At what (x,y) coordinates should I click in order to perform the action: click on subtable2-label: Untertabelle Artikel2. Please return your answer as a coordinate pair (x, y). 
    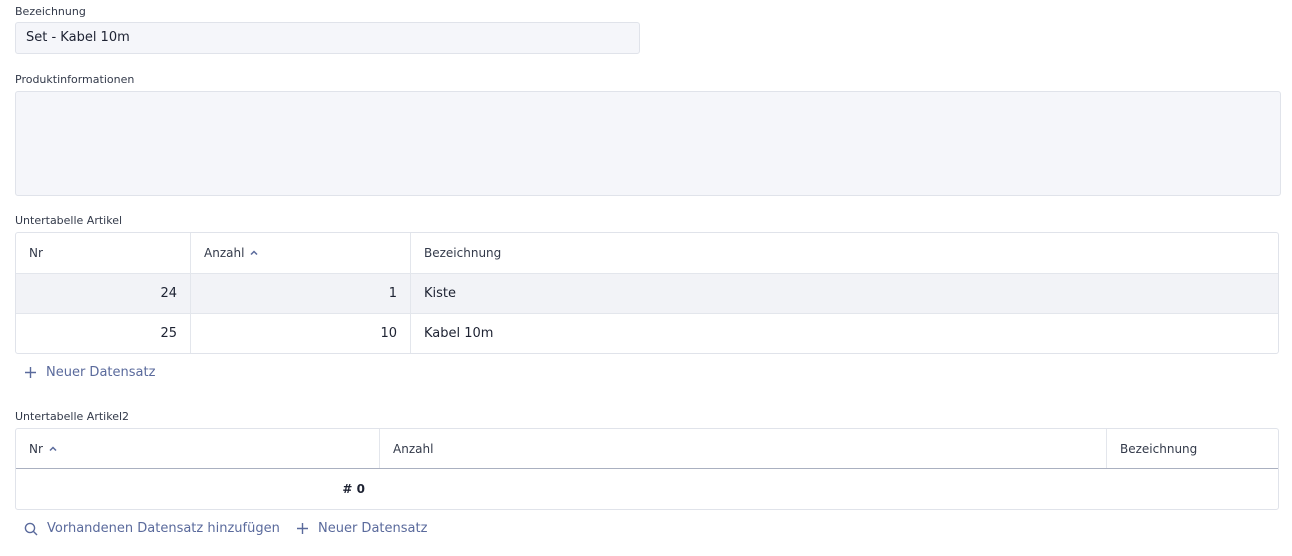
    Looking at the image, I should click on (72, 416).